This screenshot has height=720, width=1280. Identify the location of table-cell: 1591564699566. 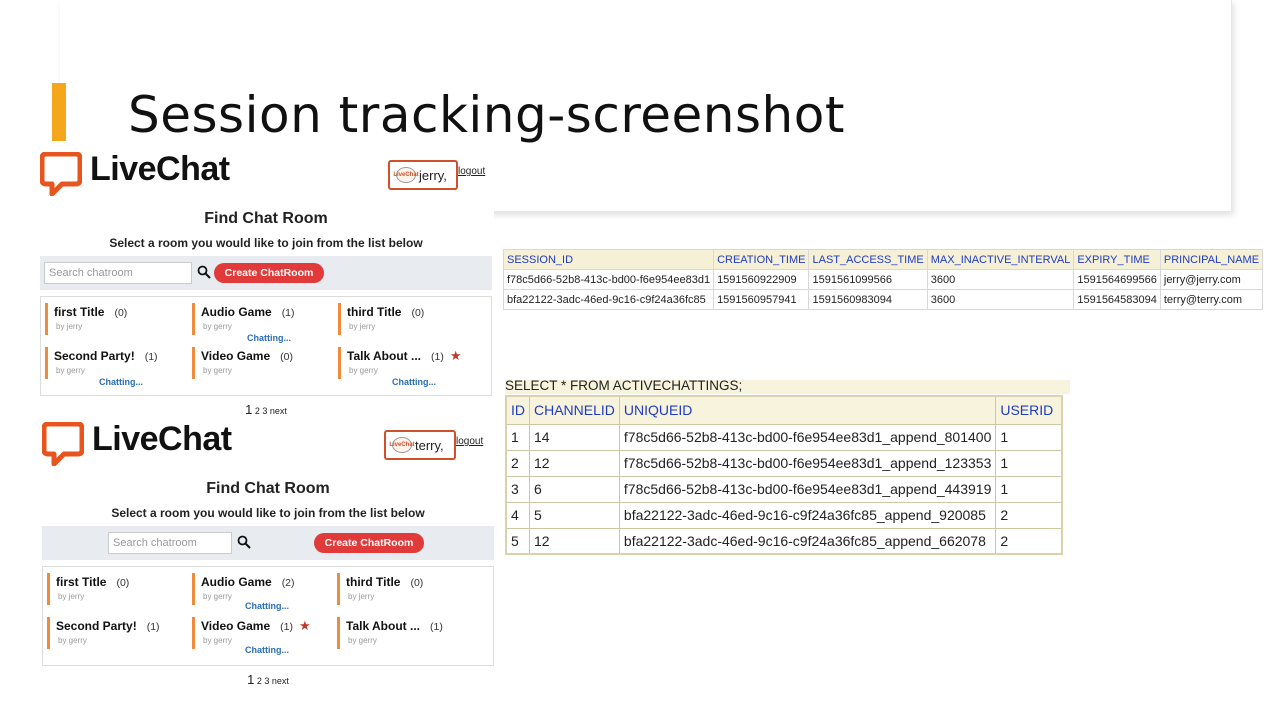
(1117, 279).